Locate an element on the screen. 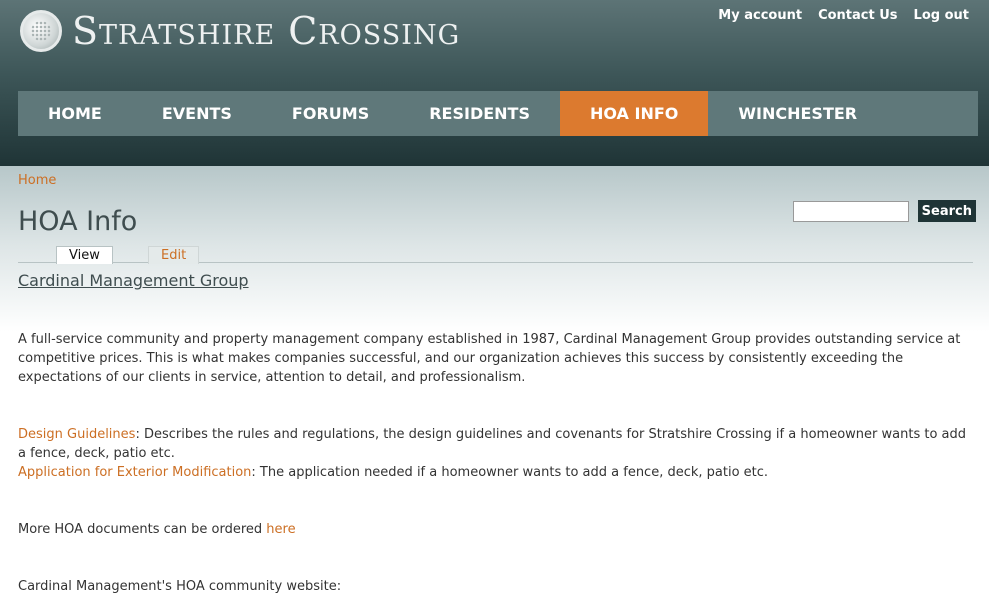 Image resolution: width=989 pixels, height=602 pixels. site-logo: Stratshire Crossing is located at coordinates (240, 31).